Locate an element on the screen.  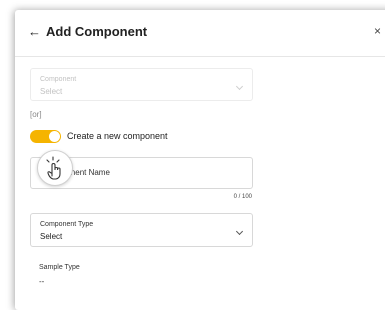
component-select-value: Select is located at coordinates (51, 91).